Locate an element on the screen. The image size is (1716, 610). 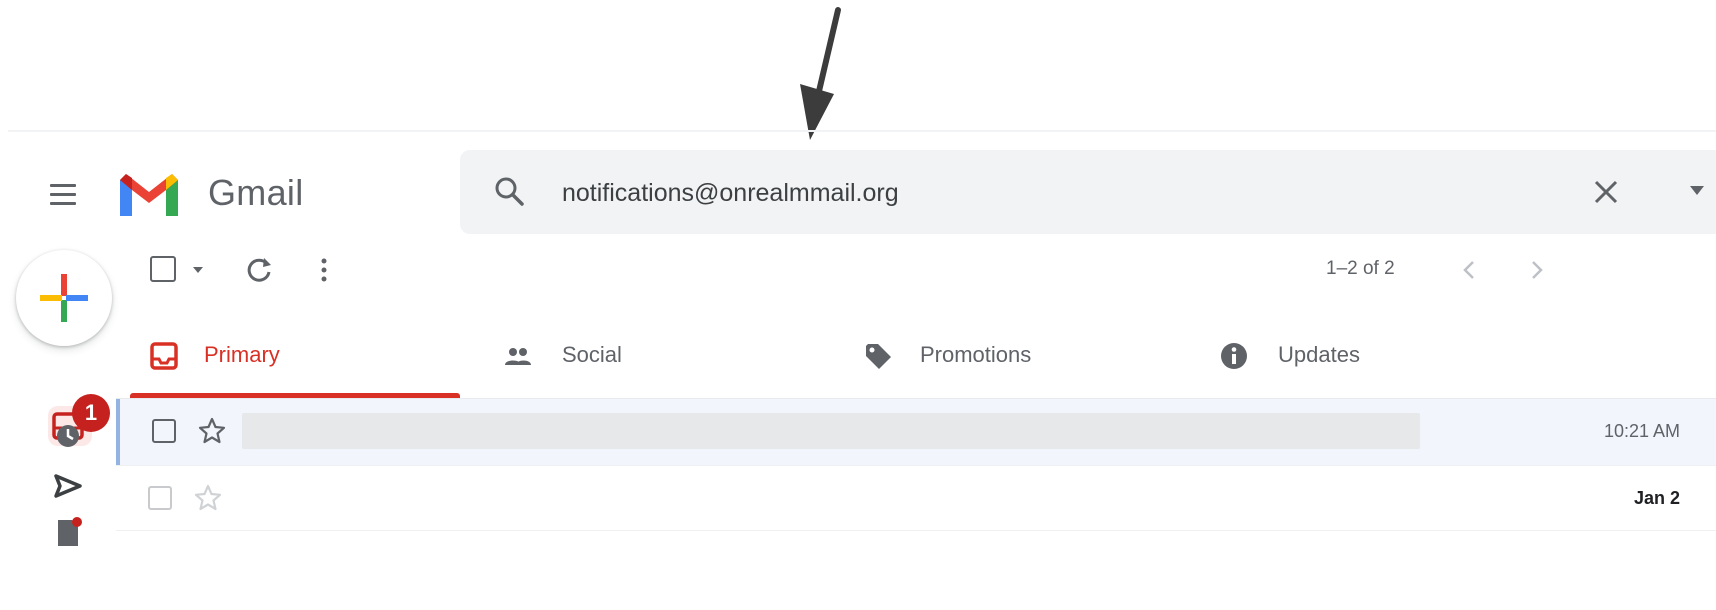
close-icon is located at coordinates (1606, 192).